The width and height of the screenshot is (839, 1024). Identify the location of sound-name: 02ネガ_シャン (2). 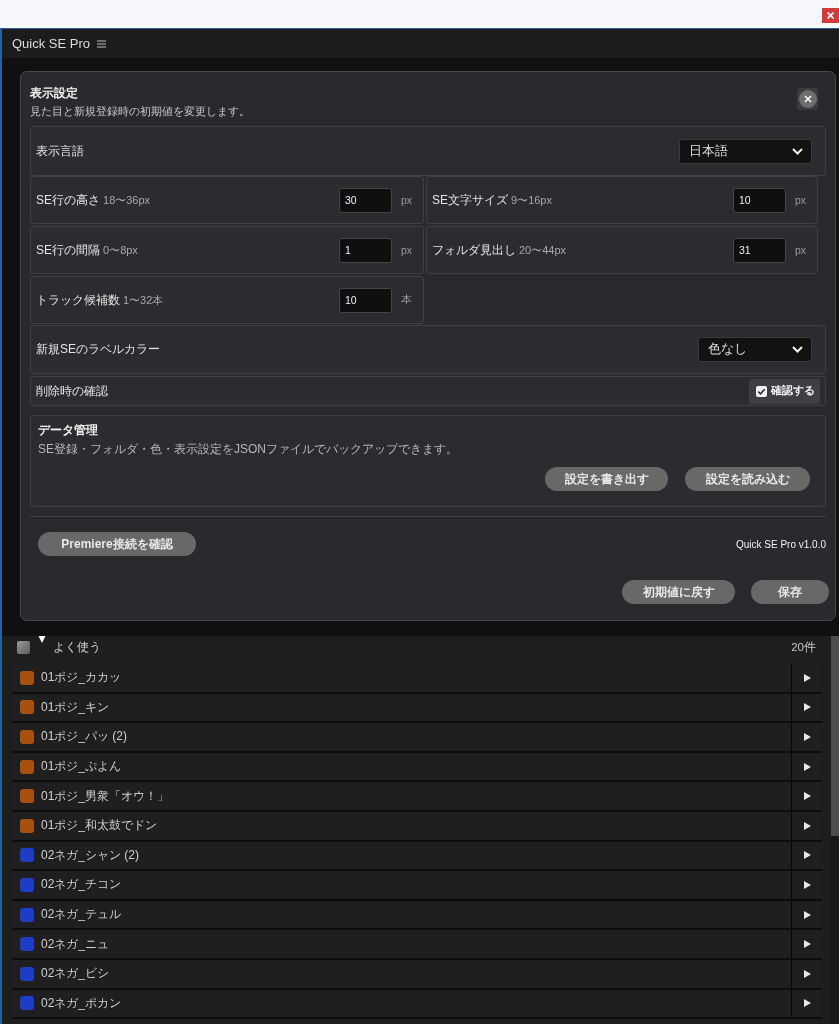
(91, 855).